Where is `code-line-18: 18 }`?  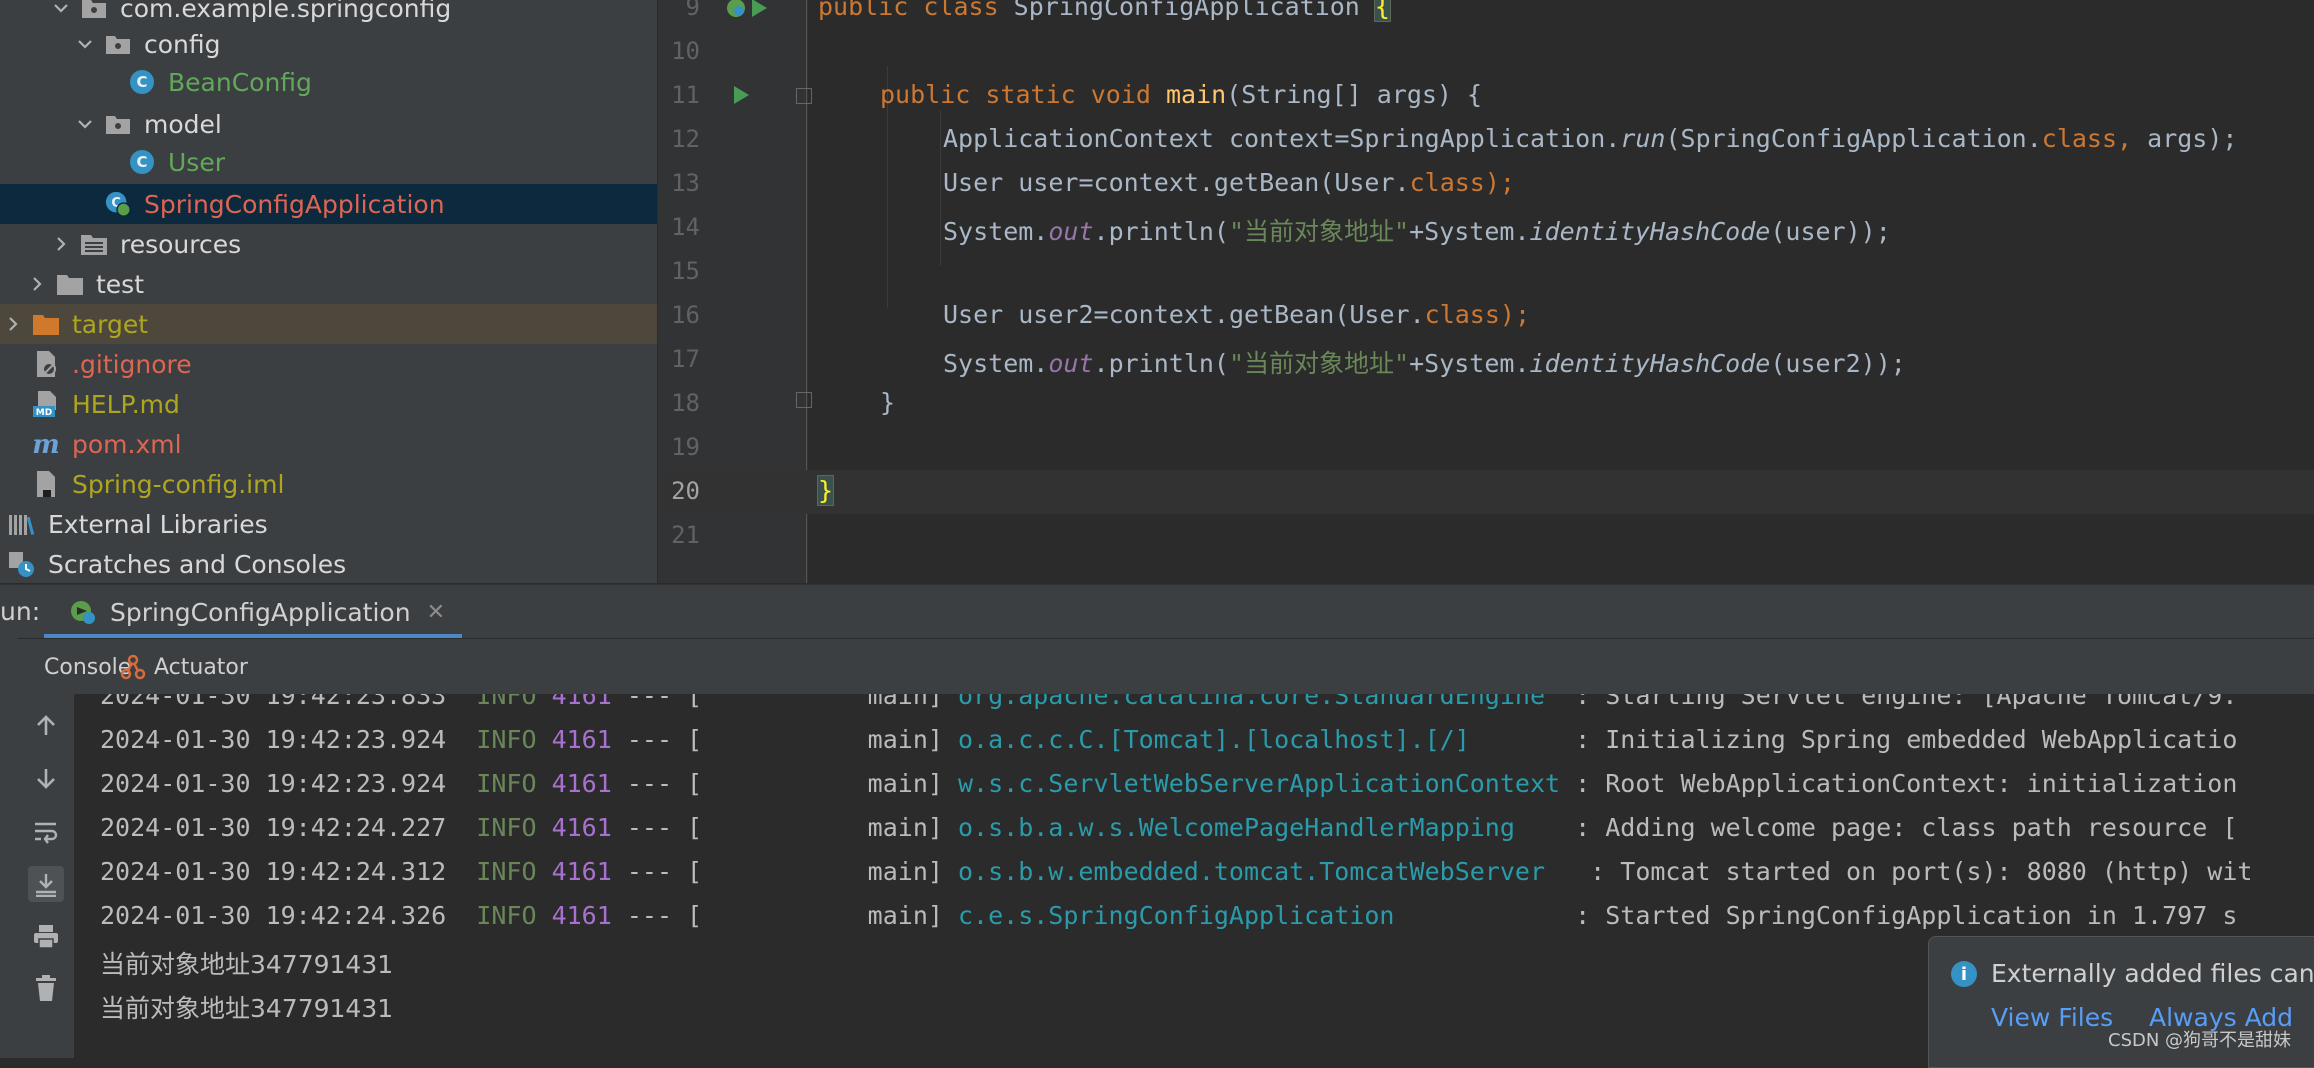
code-line-18: 18 } is located at coordinates (1486, 404).